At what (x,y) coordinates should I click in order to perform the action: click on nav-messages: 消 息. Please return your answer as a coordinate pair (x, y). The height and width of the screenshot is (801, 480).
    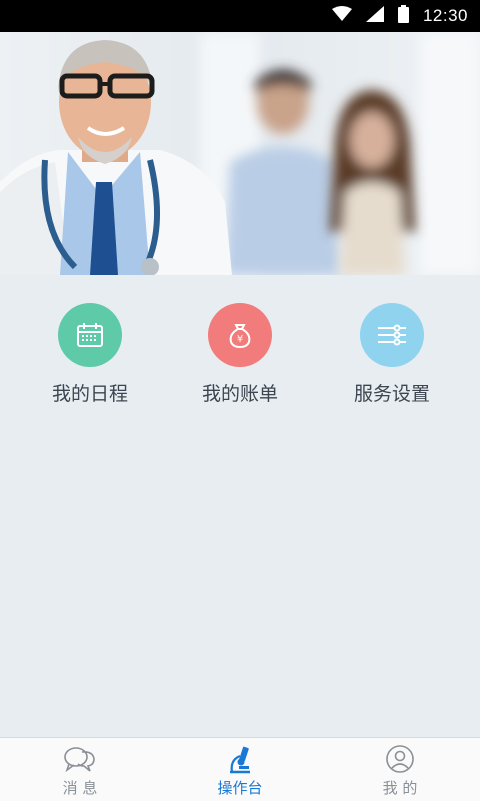
    Looking at the image, I should click on (80, 769).